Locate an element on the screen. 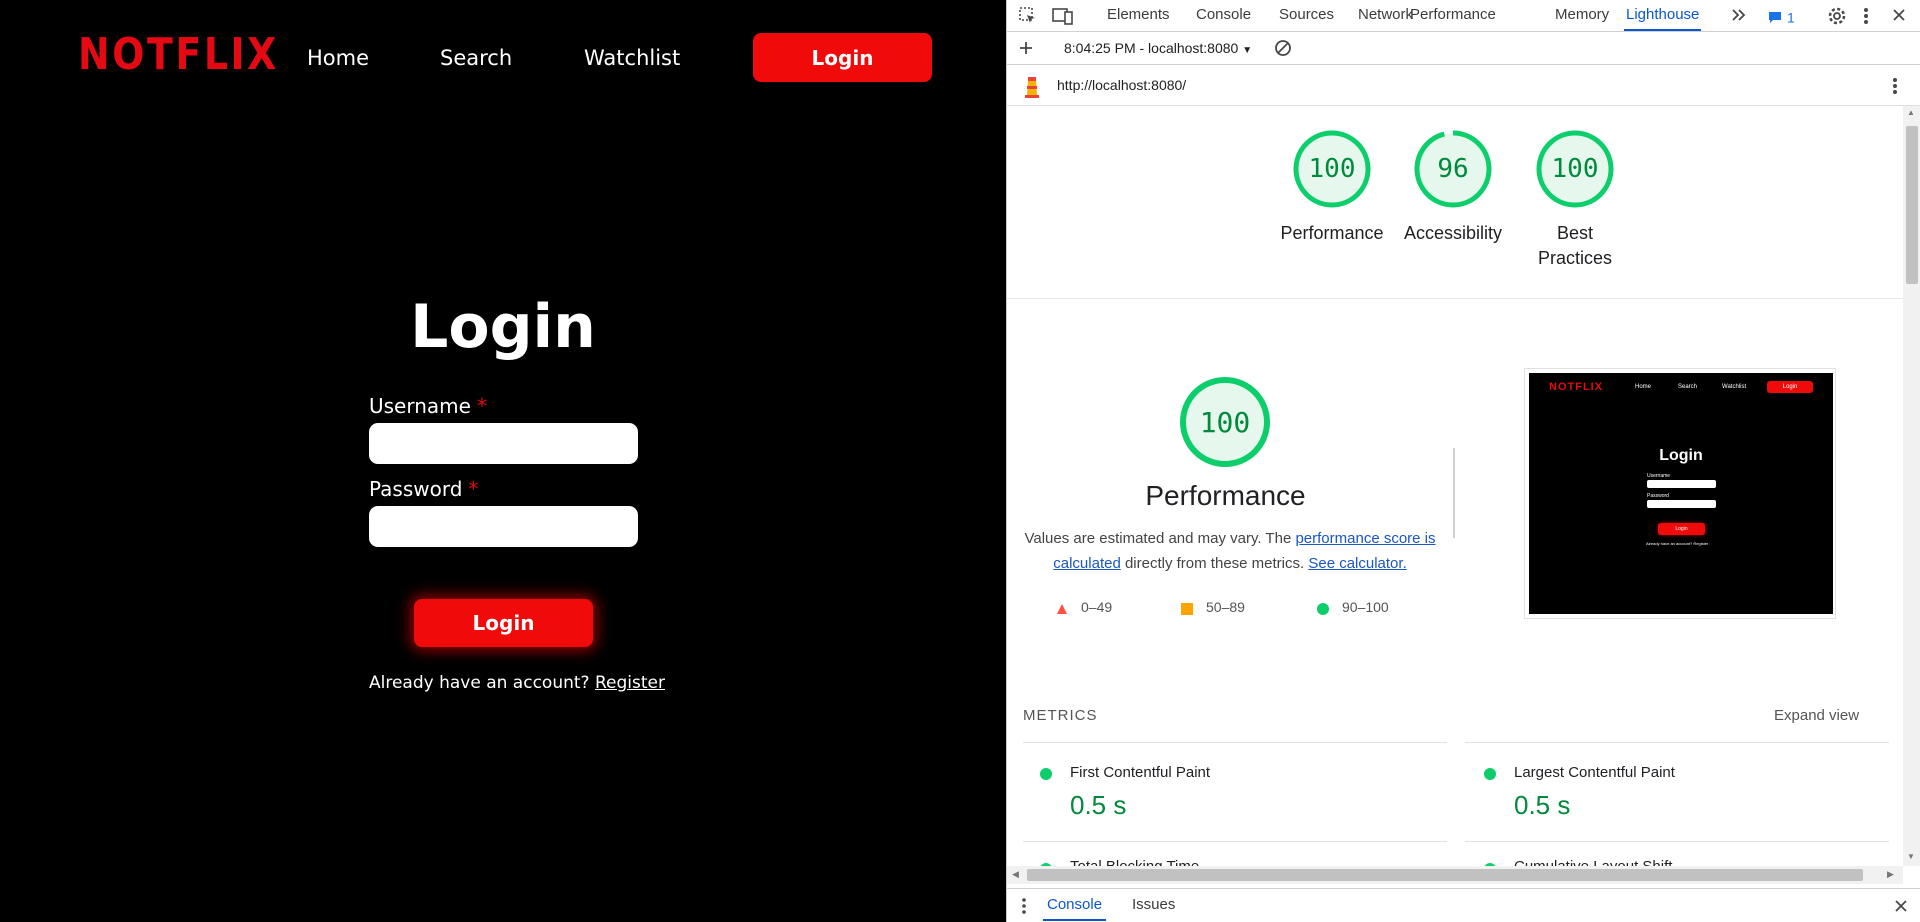 The width and height of the screenshot is (1920, 922). issues-badge: 1 is located at coordinates (1781, 16).